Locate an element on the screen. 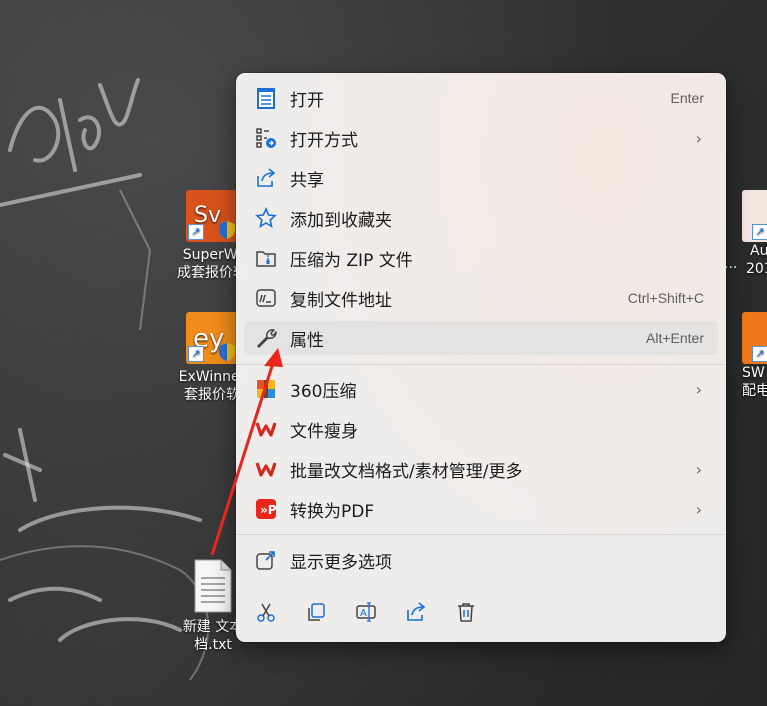  arrow-shaft is located at coordinates (243, 457).